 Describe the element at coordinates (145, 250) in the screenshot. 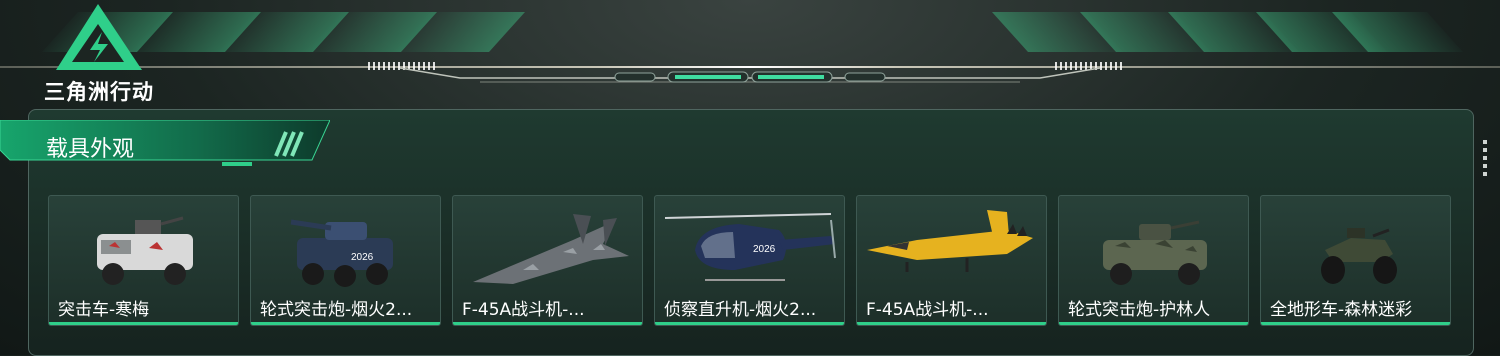

I see `armored-car-icon` at that location.